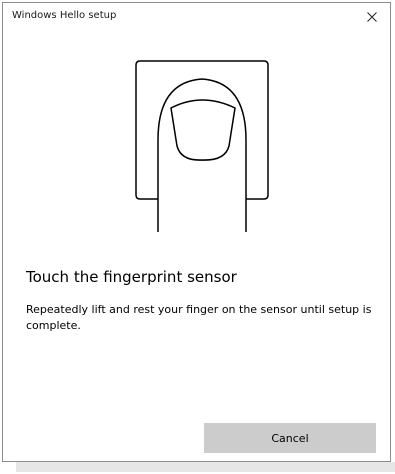 The width and height of the screenshot is (395, 474). I want to click on close-icon, so click(372, 16).